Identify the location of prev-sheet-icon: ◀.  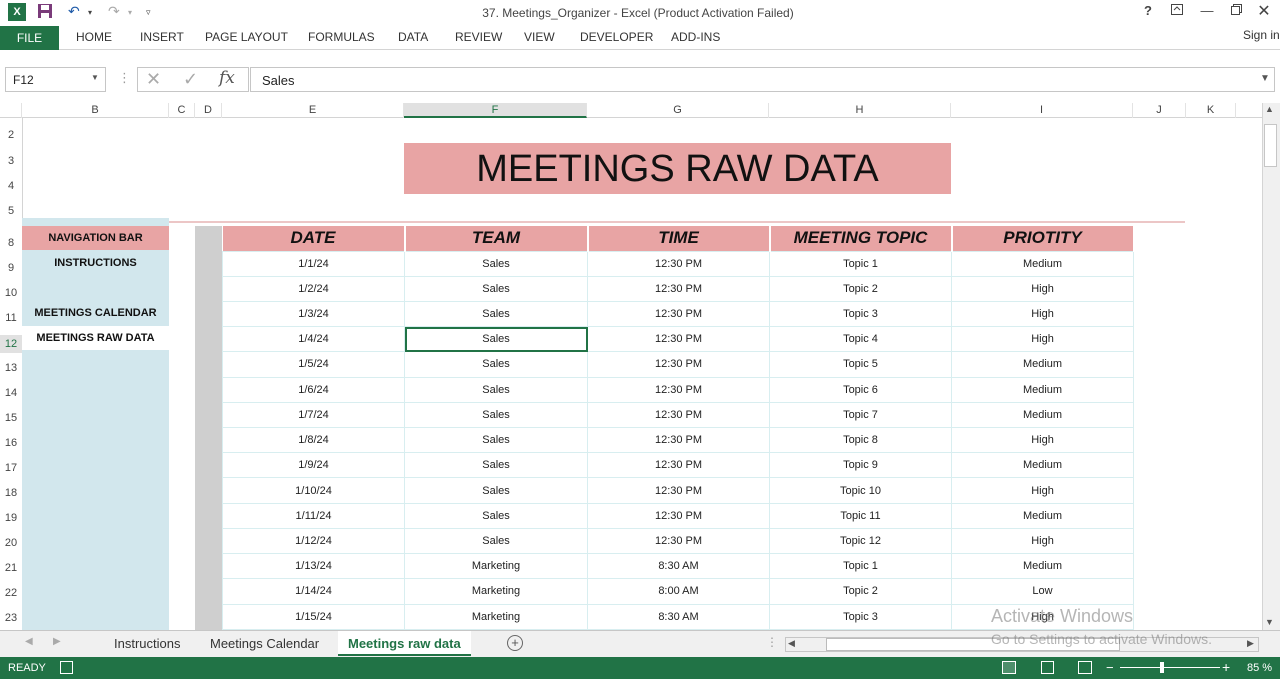
(29, 641).